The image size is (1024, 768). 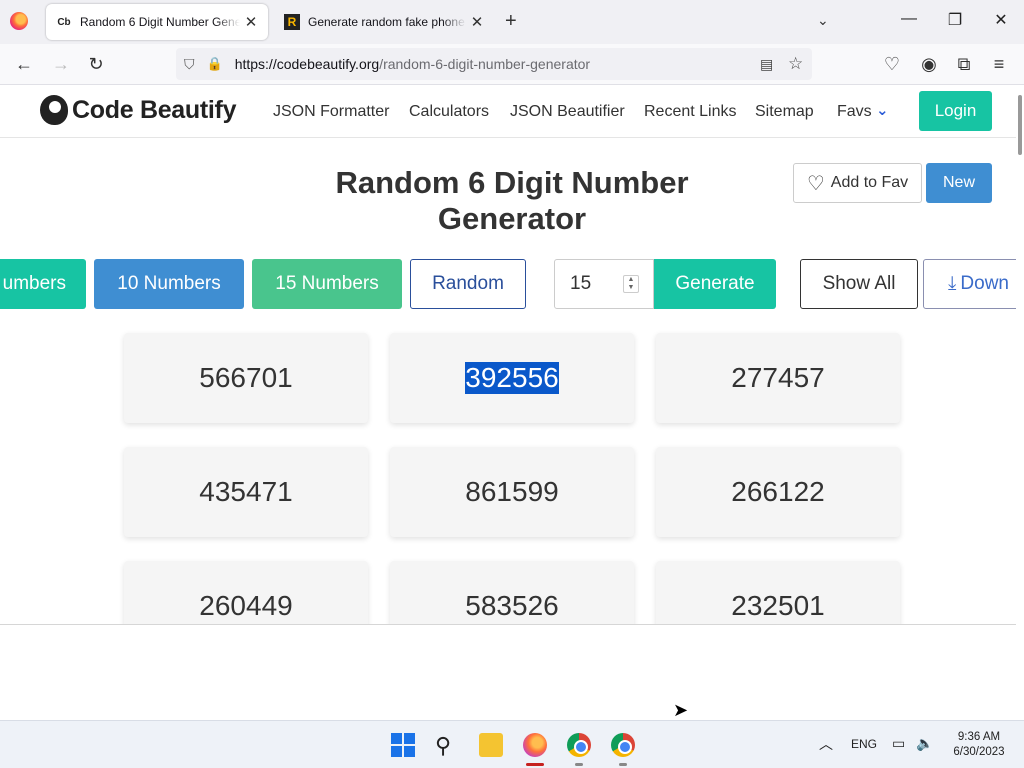 I want to click on number-value: 266122, so click(x=778, y=491).